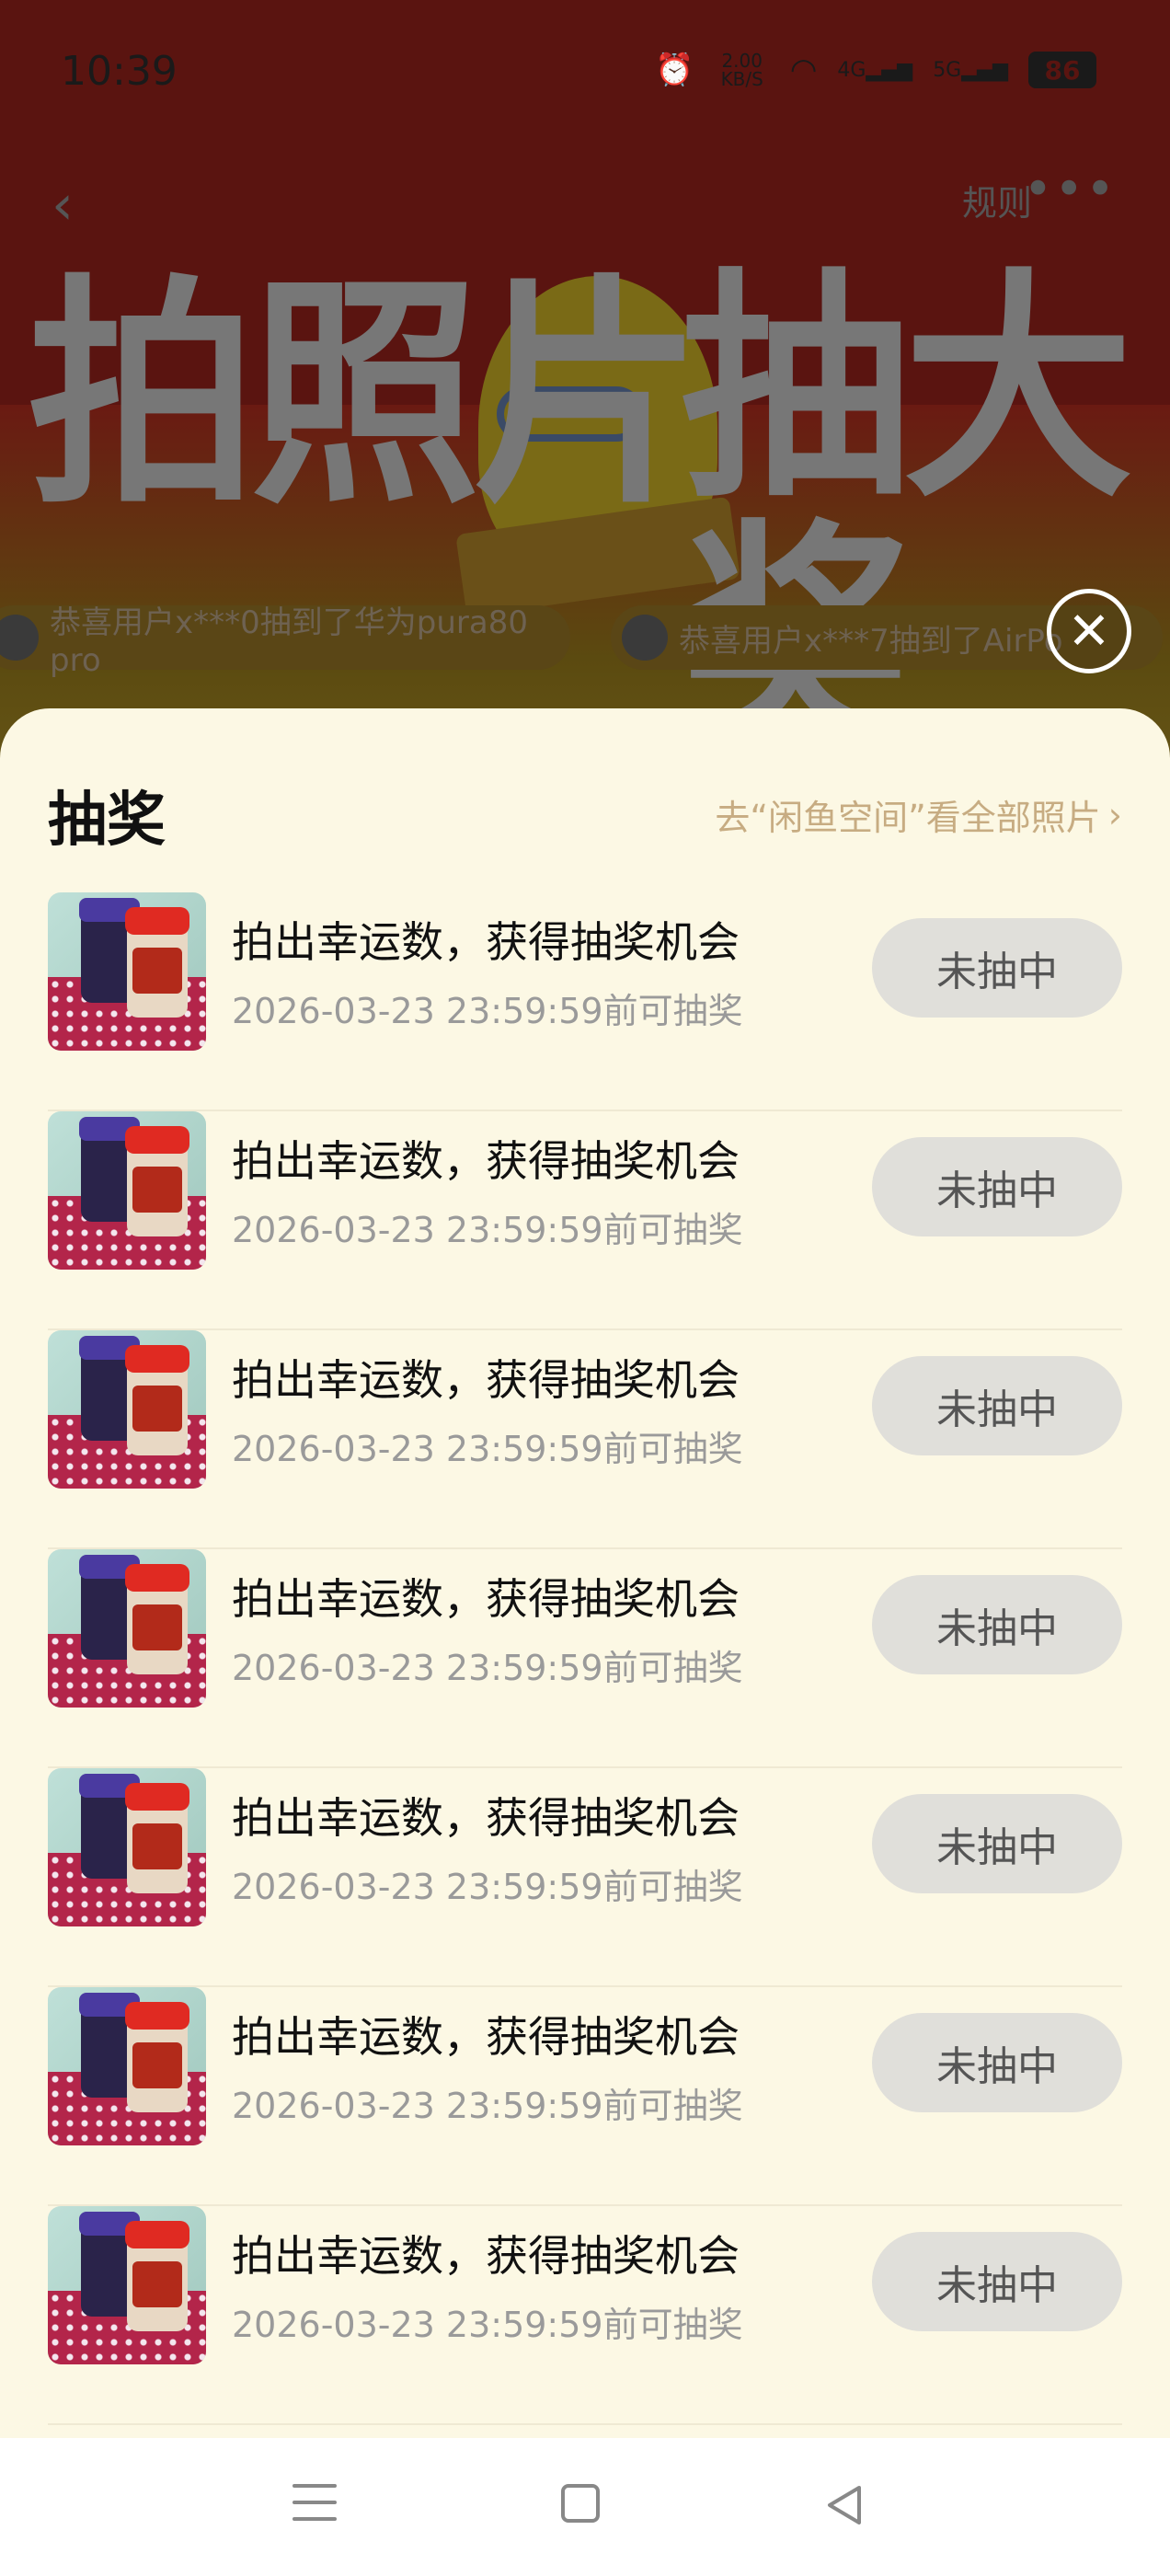  What do you see at coordinates (970, 70) in the screenshot?
I see `sim2-signal: 5G▂▄▆` at bounding box center [970, 70].